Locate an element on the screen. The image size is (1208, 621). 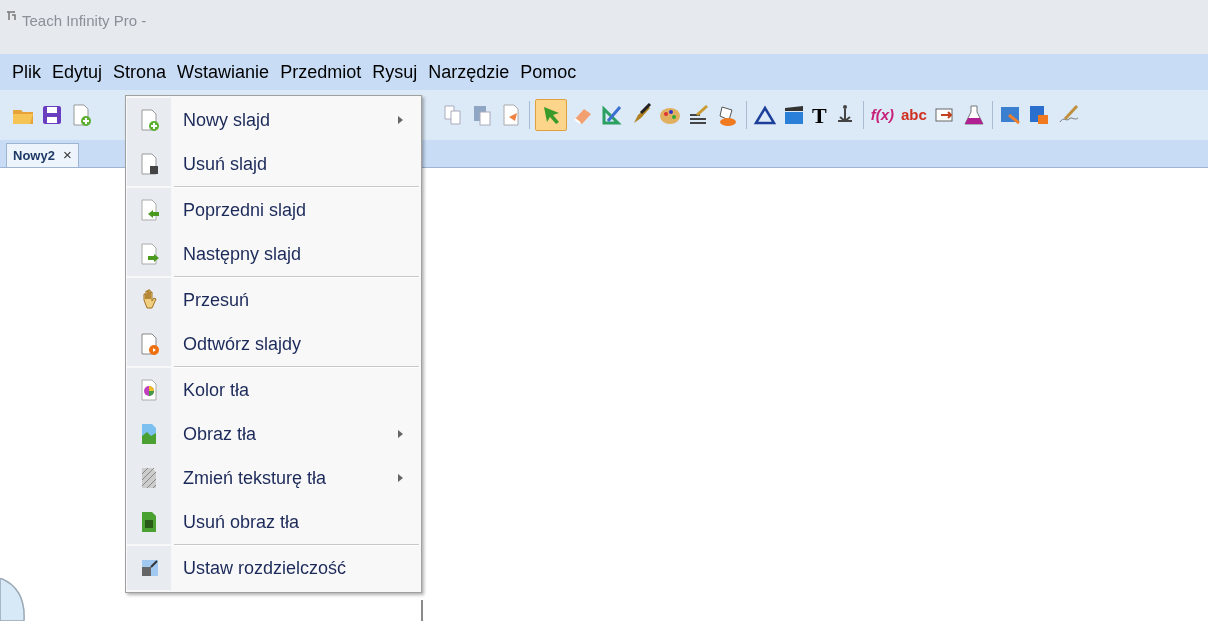
tab-close-button: × is located at coordinates (67, 155).